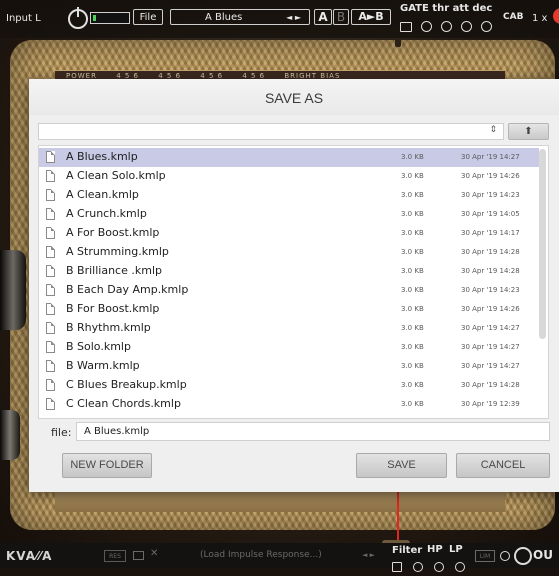 This screenshot has height=576, width=559. What do you see at coordinates (13, 290) in the screenshot?
I see `microphone` at bounding box center [13, 290].